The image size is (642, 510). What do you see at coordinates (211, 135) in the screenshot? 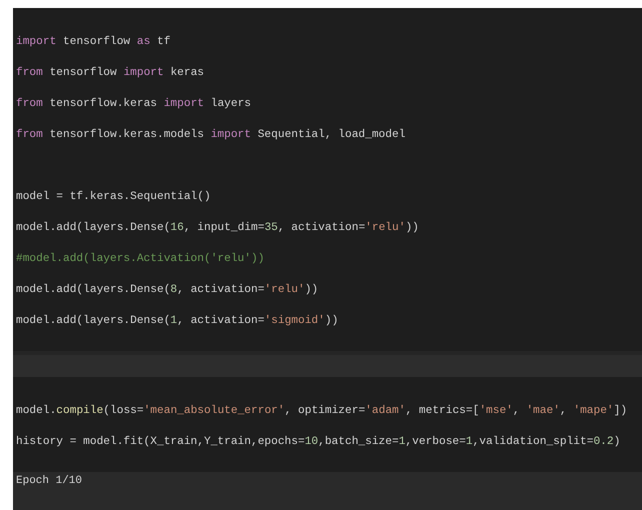
I see `code-line: from tensorflow.keras.models import Sequential, load_model` at bounding box center [211, 135].